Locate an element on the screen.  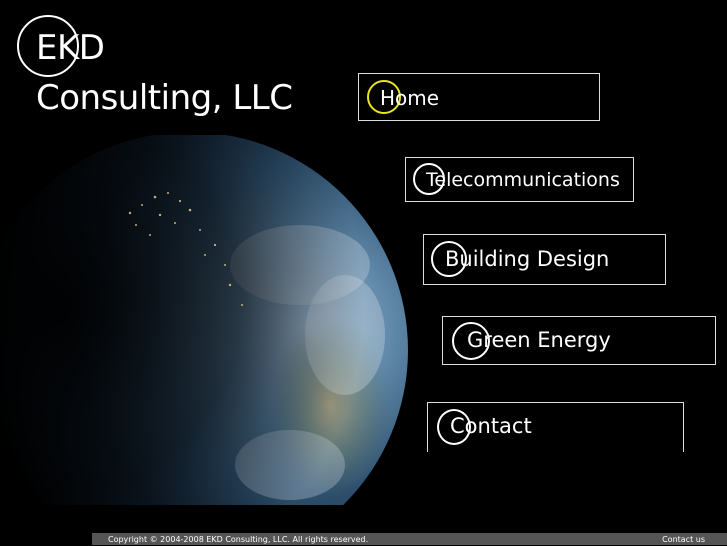
nav-telecommunications-button: Telecommunications is located at coordinates (519, 179).